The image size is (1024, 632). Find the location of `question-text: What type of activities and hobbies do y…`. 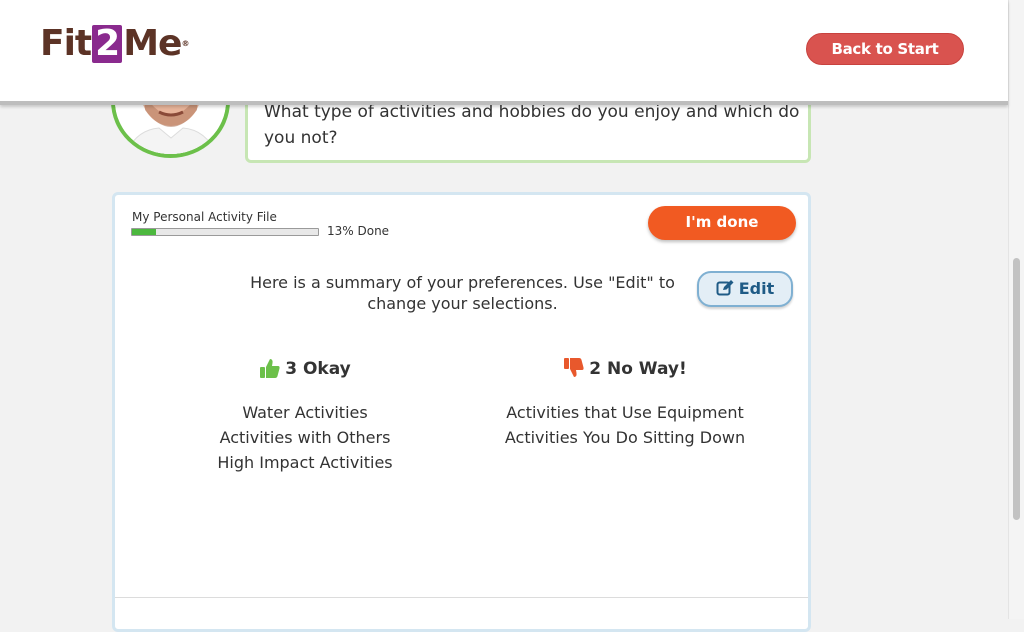

question-text: What type of activities and hobbies do y… is located at coordinates (532, 125).